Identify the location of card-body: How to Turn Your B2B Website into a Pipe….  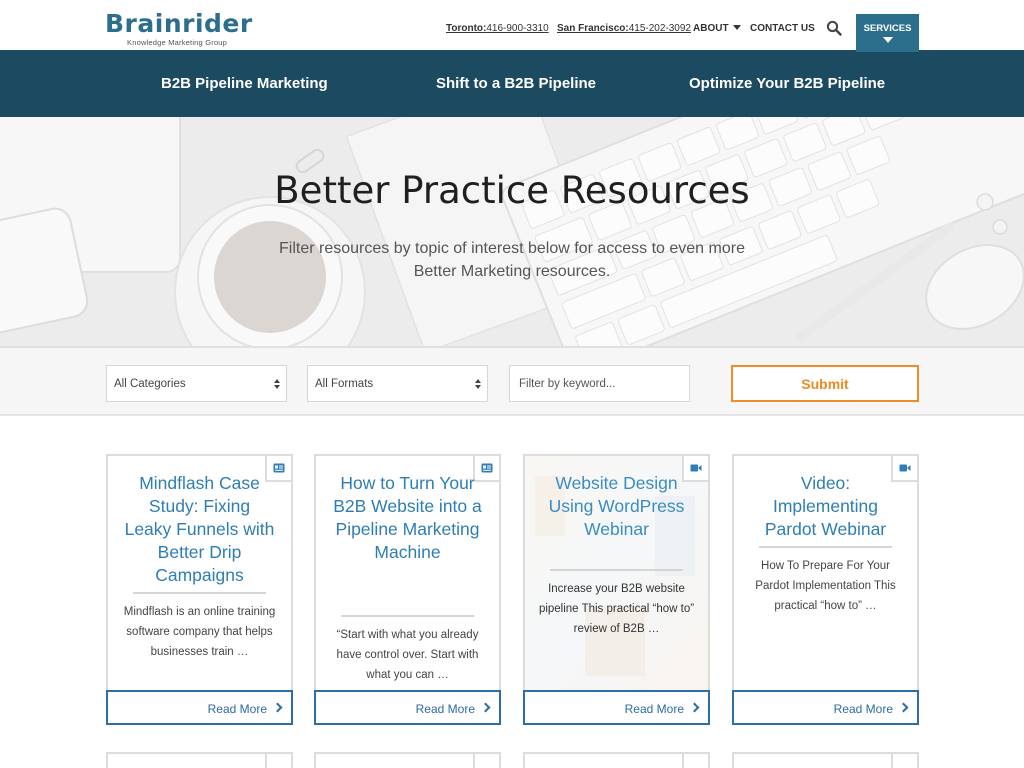
(407, 573).